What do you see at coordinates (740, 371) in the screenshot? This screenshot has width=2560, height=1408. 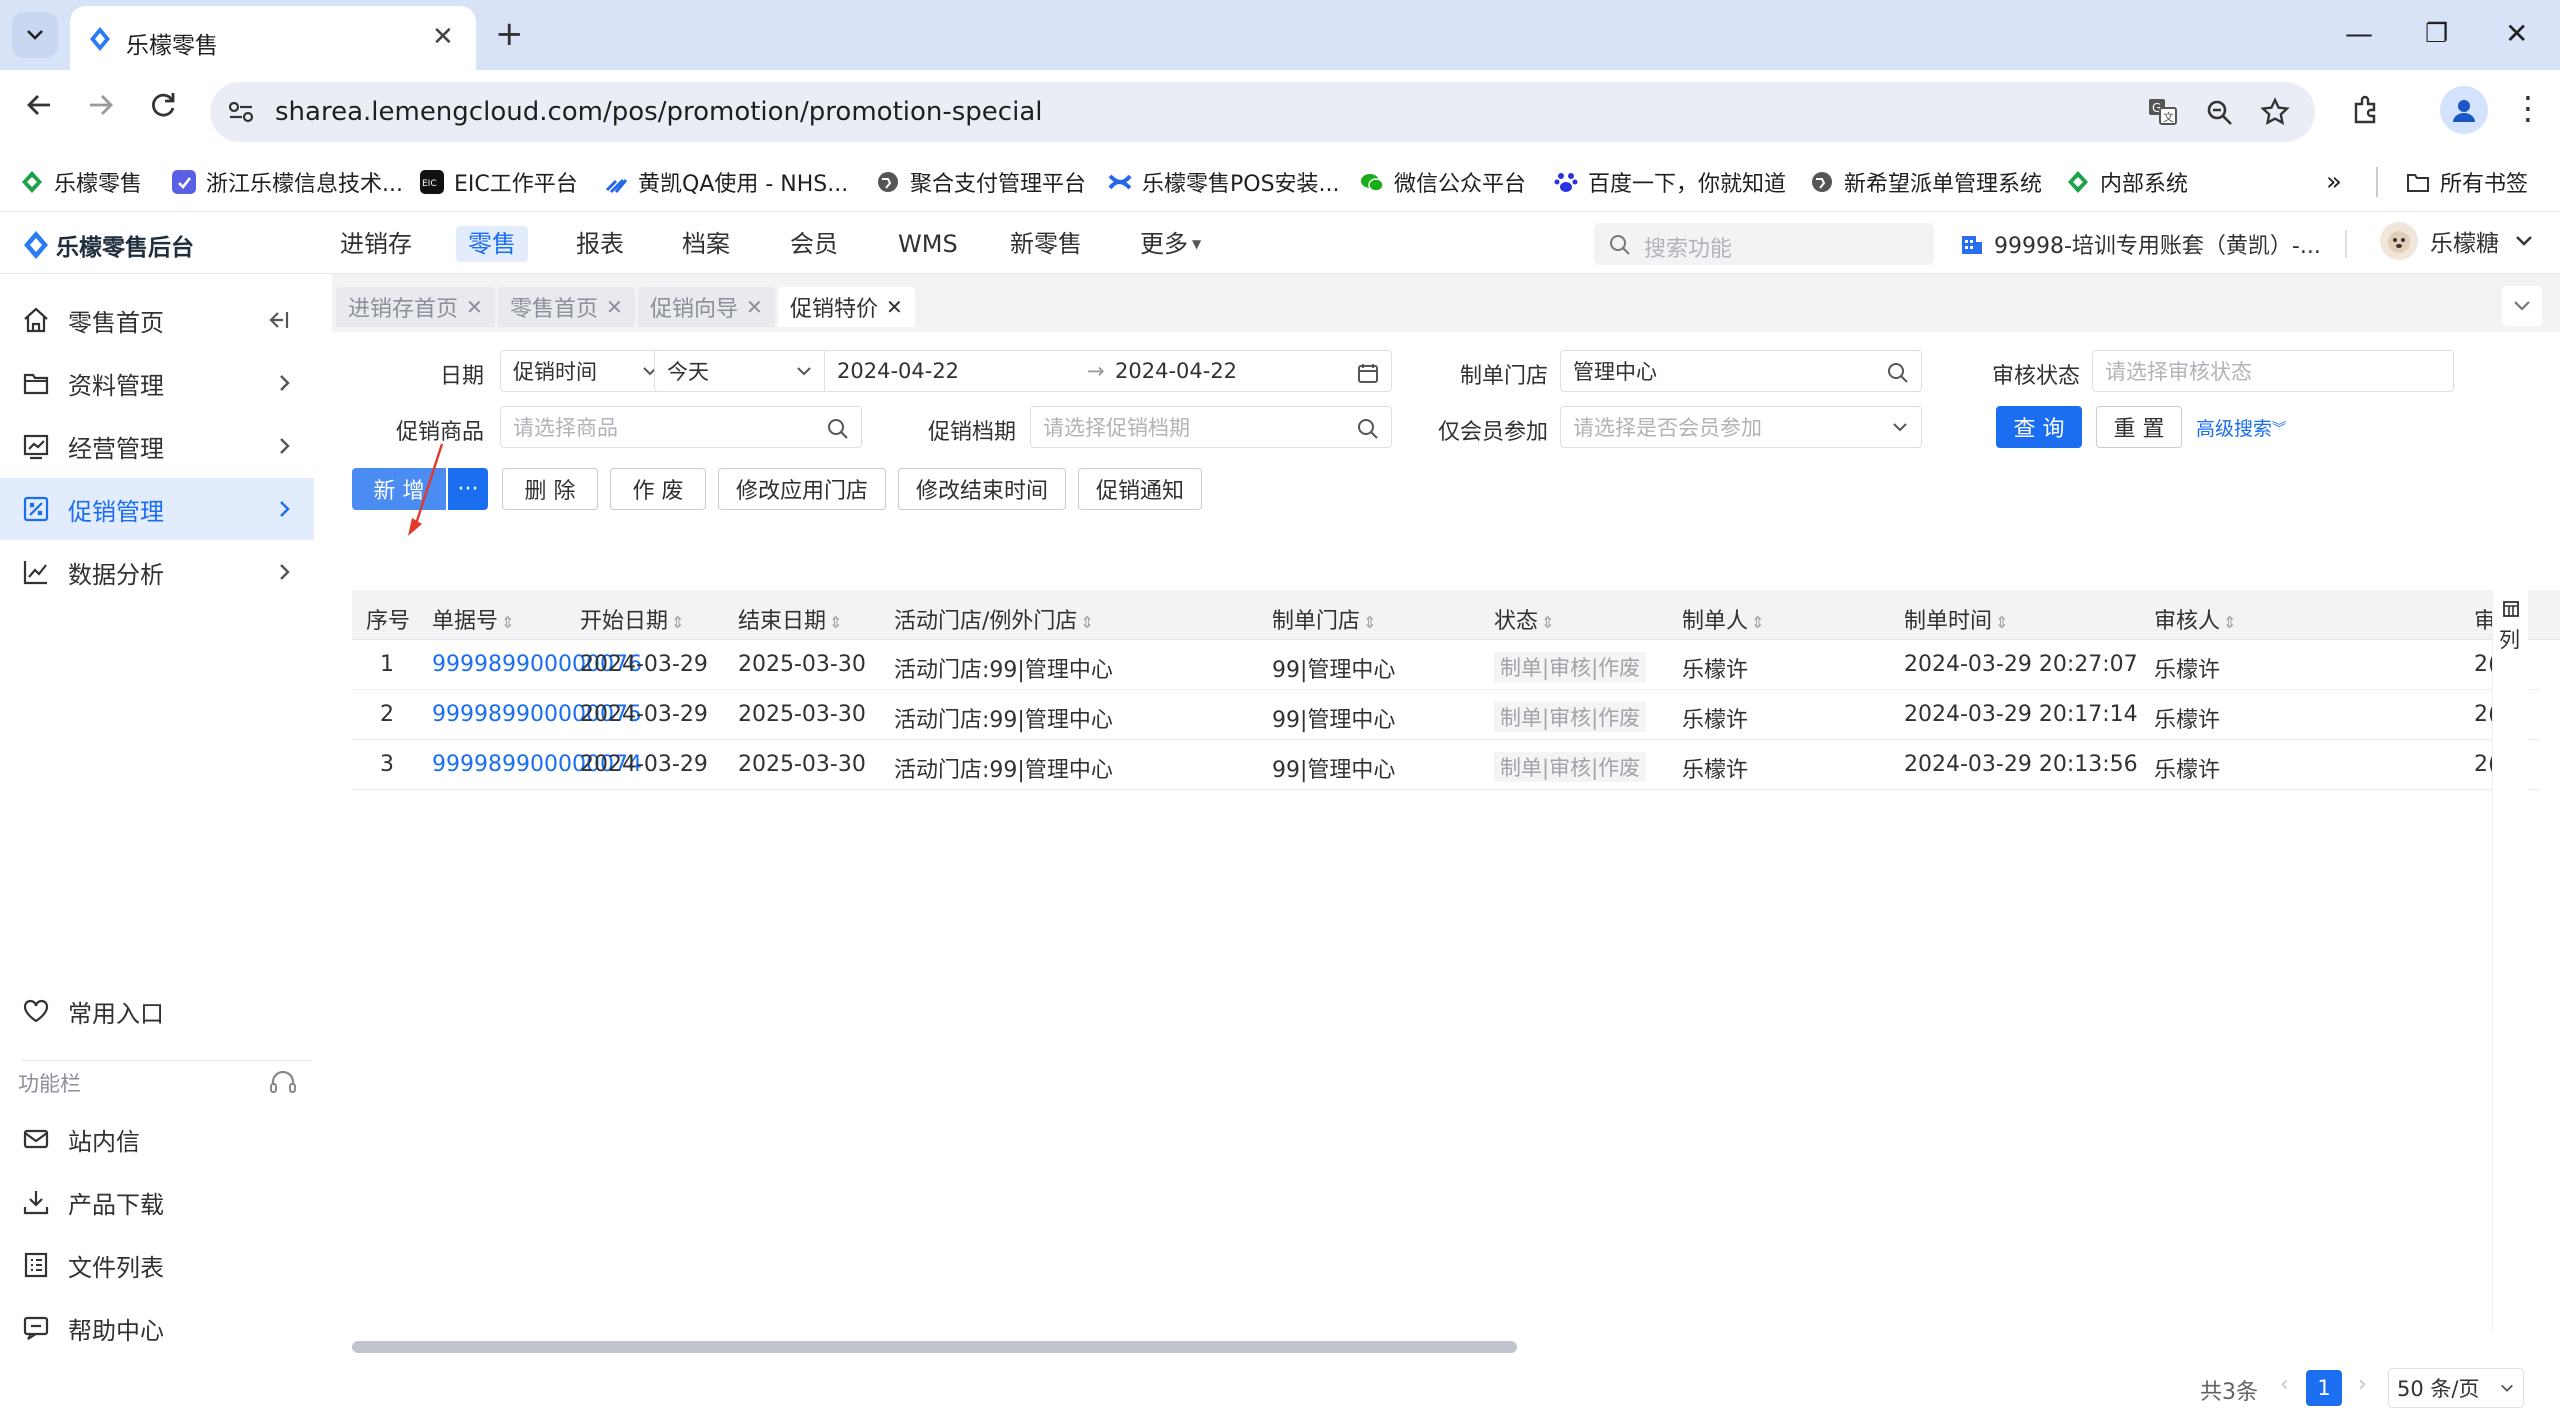 I see `date-range-select: 今天` at bounding box center [740, 371].